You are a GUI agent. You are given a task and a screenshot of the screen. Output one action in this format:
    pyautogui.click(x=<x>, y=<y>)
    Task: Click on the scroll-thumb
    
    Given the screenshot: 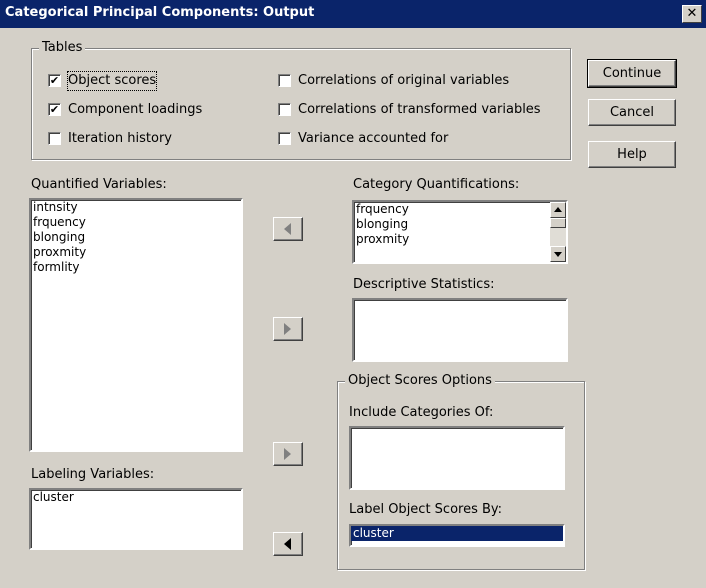 What is the action you would take?
    pyautogui.click(x=558, y=223)
    